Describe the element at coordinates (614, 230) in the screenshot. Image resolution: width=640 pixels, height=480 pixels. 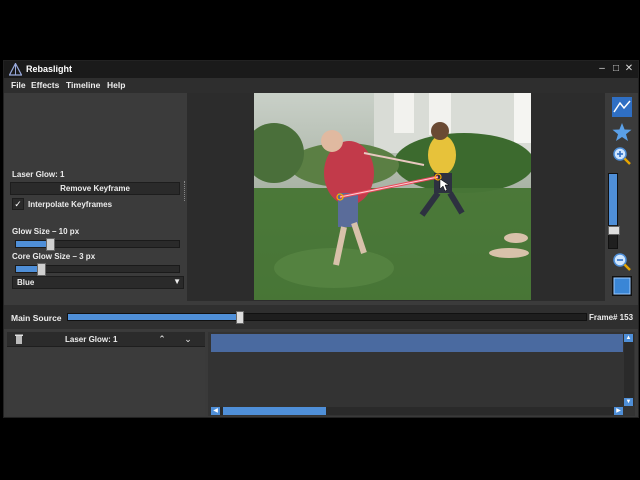
I see `zoom-slider-thumb` at that location.